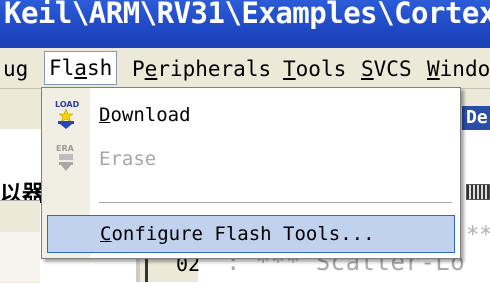 Image resolution: width=490 pixels, height=283 pixels. I want to click on download-menu-item: LOAD Download, so click(251, 115).